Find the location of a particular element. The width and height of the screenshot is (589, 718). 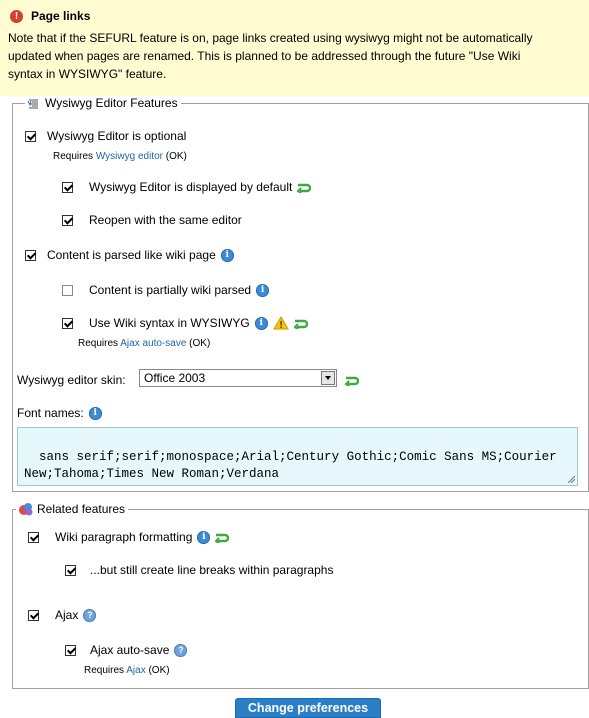

warning-icon is located at coordinates (280, 323).